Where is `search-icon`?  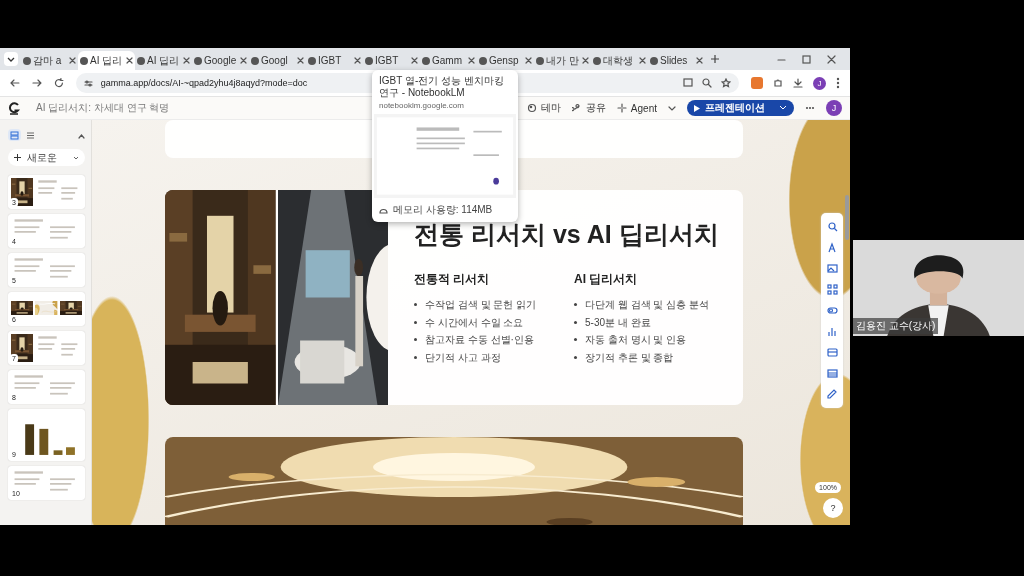
search-icon is located at coordinates (832, 226).